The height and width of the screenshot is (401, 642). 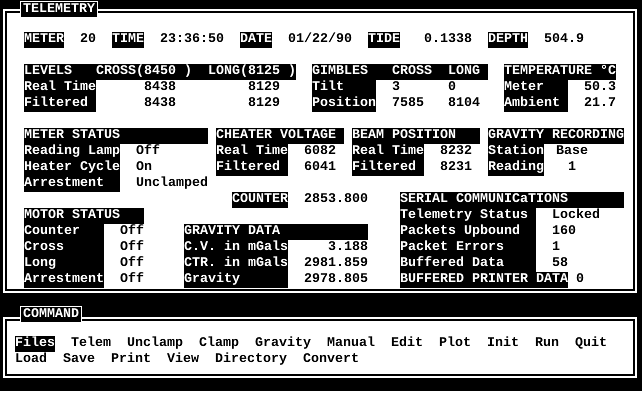 I want to click on value-text: 8231, so click(x=456, y=168).